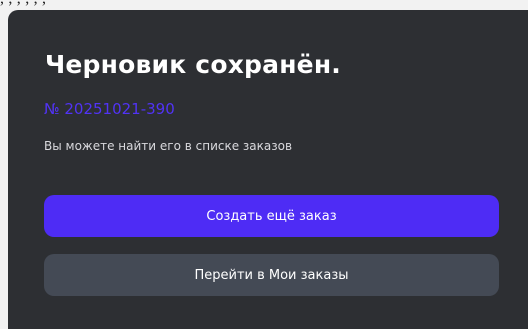 This screenshot has height=329, width=528. What do you see at coordinates (168, 146) in the screenshot?
I see `dialog-hint-text: Вы можете найти его в списке заказов` at bounding box center [168, 146].